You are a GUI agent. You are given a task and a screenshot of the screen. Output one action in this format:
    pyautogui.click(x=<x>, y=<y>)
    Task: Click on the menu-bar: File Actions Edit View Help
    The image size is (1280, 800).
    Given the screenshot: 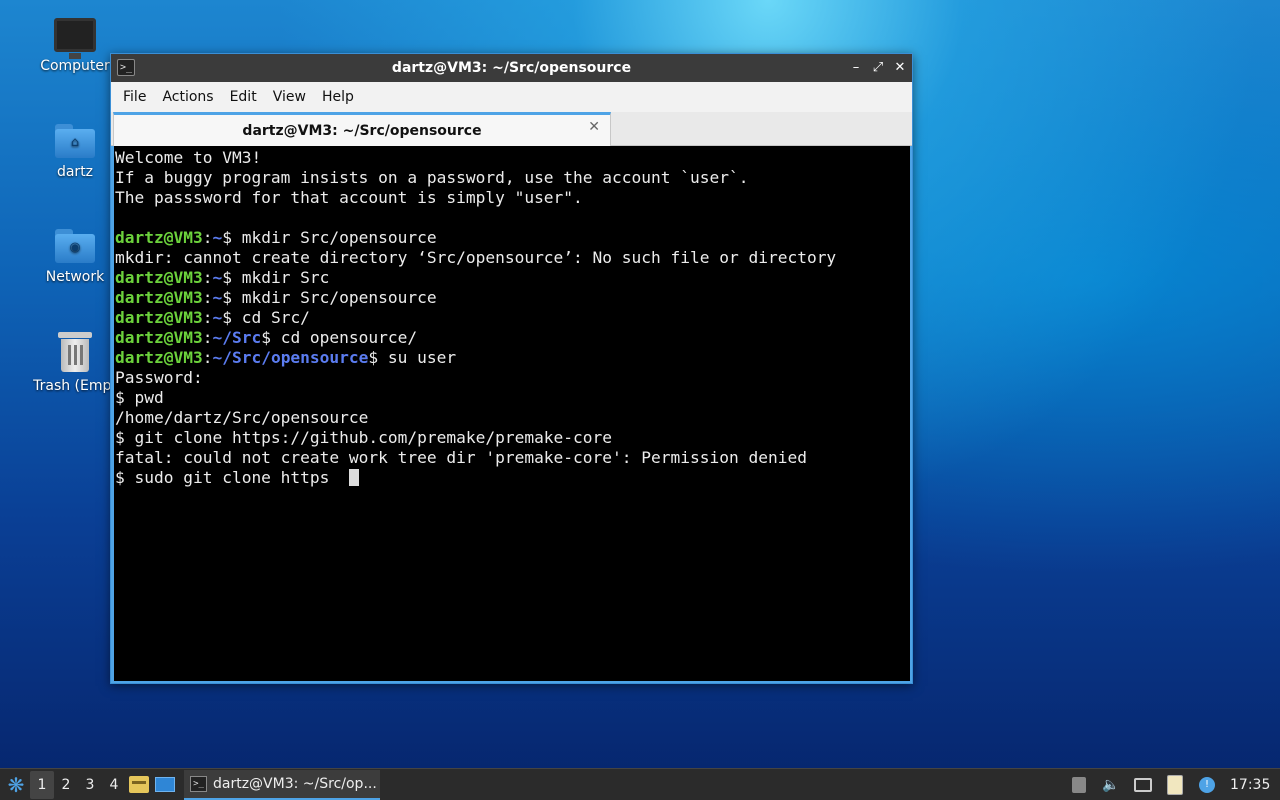 What is the action you would take?
    pyautogui.click(x=511, y=97)
    